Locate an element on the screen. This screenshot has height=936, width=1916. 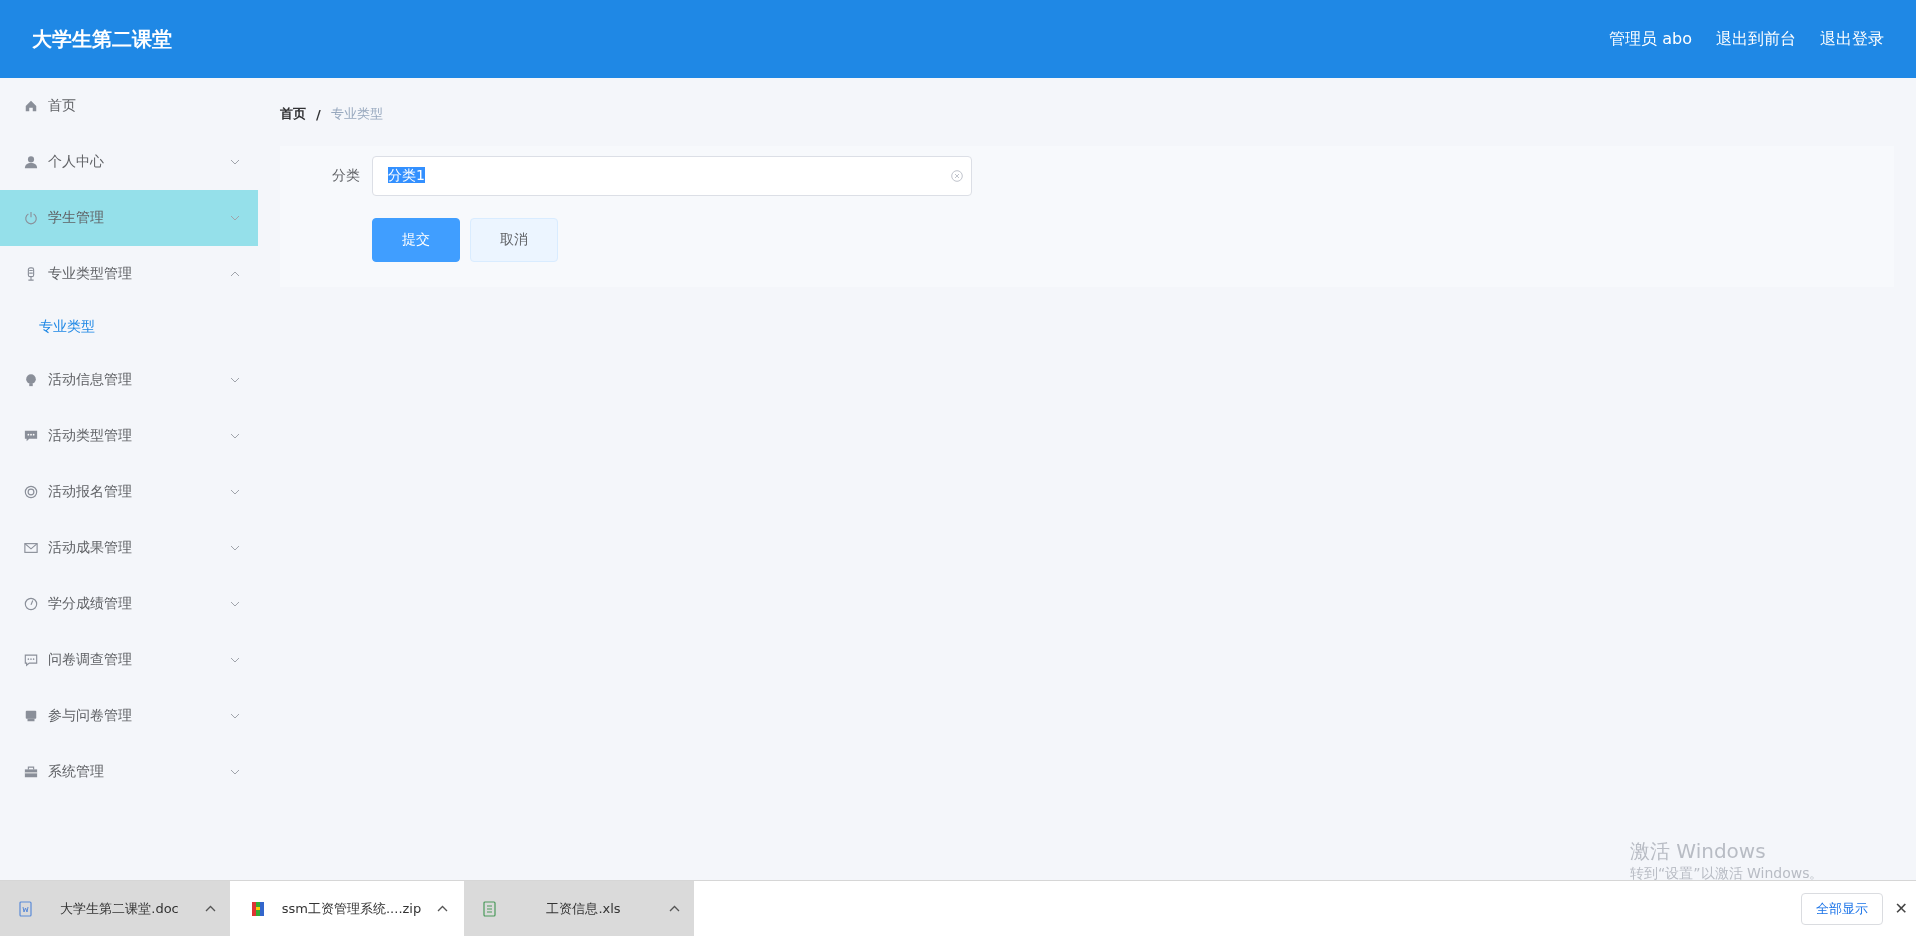
power-icon is located at coordinates (31, 218).